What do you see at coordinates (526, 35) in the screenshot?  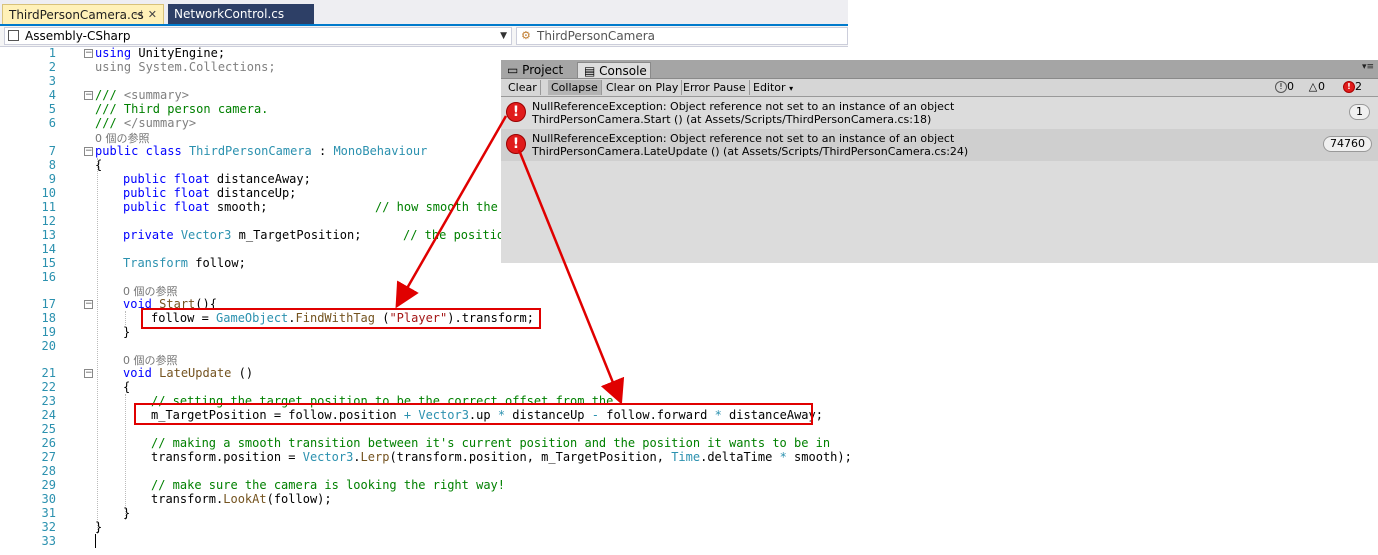 I see `class-icon: ⚙` at bounding box center [526, 35].